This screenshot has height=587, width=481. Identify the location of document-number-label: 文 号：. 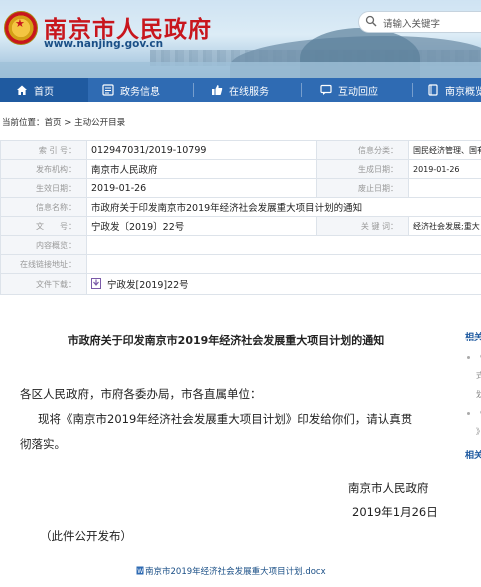
(43, 226).